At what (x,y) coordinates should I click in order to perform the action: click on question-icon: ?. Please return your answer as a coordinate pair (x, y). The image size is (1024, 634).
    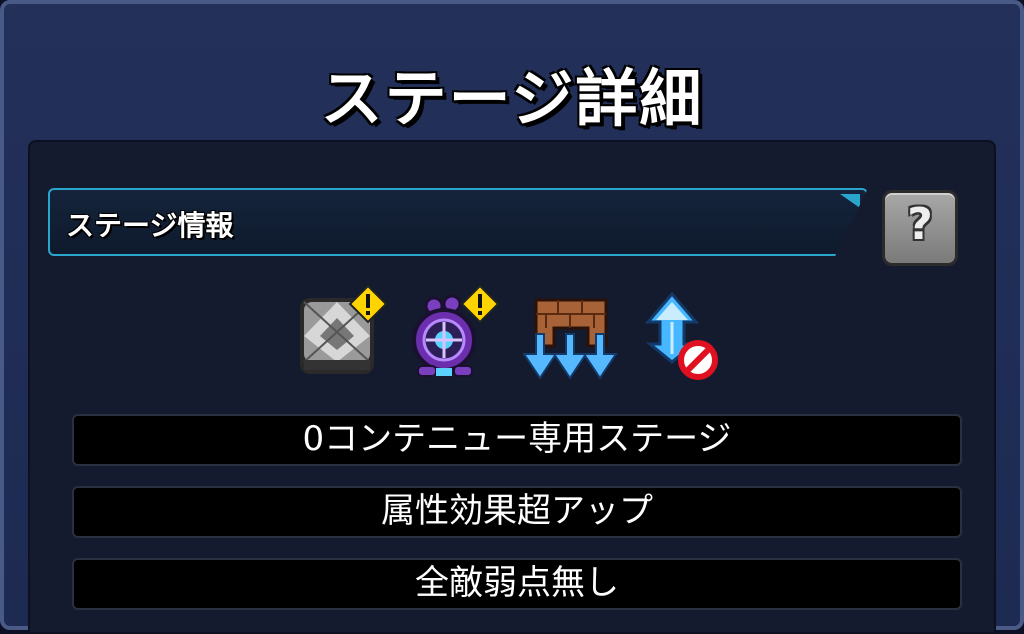
    Looking at the image, I should click on (920, 224).